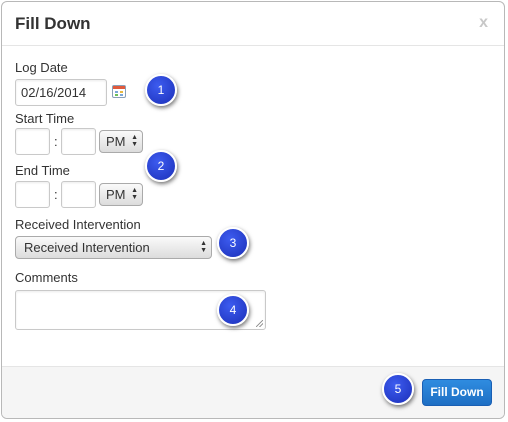 This screenshot has height=422, width=508. Describe the element at coordinates (42, 170) in the screenshot. I see `end-time-label: End Time` at that location.